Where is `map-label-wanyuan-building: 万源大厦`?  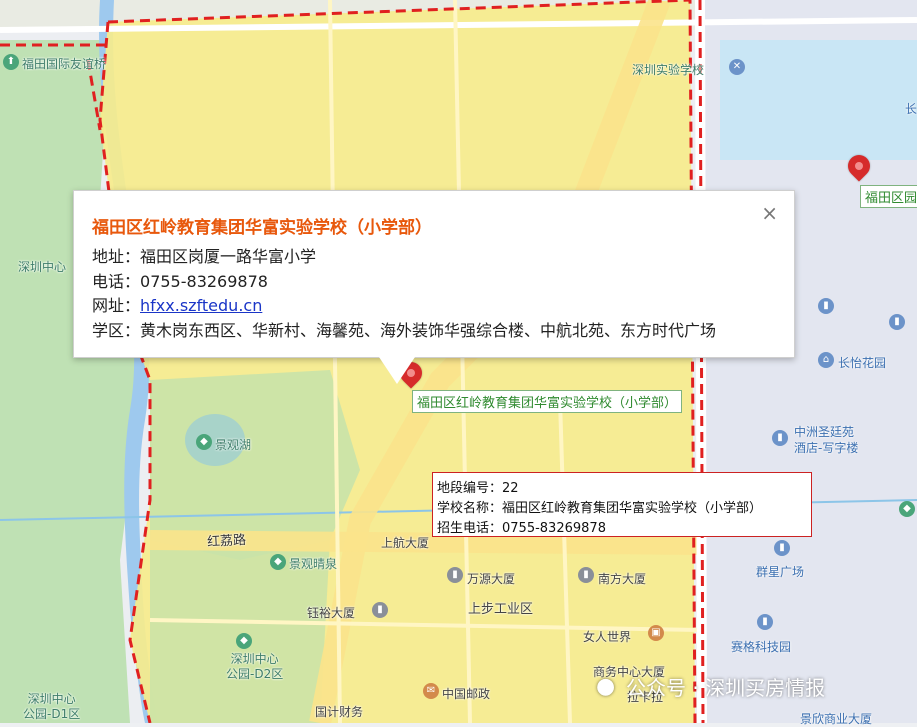 map-label-wanyuan-building: 万源大厦 is located at coordinates (491, 579).